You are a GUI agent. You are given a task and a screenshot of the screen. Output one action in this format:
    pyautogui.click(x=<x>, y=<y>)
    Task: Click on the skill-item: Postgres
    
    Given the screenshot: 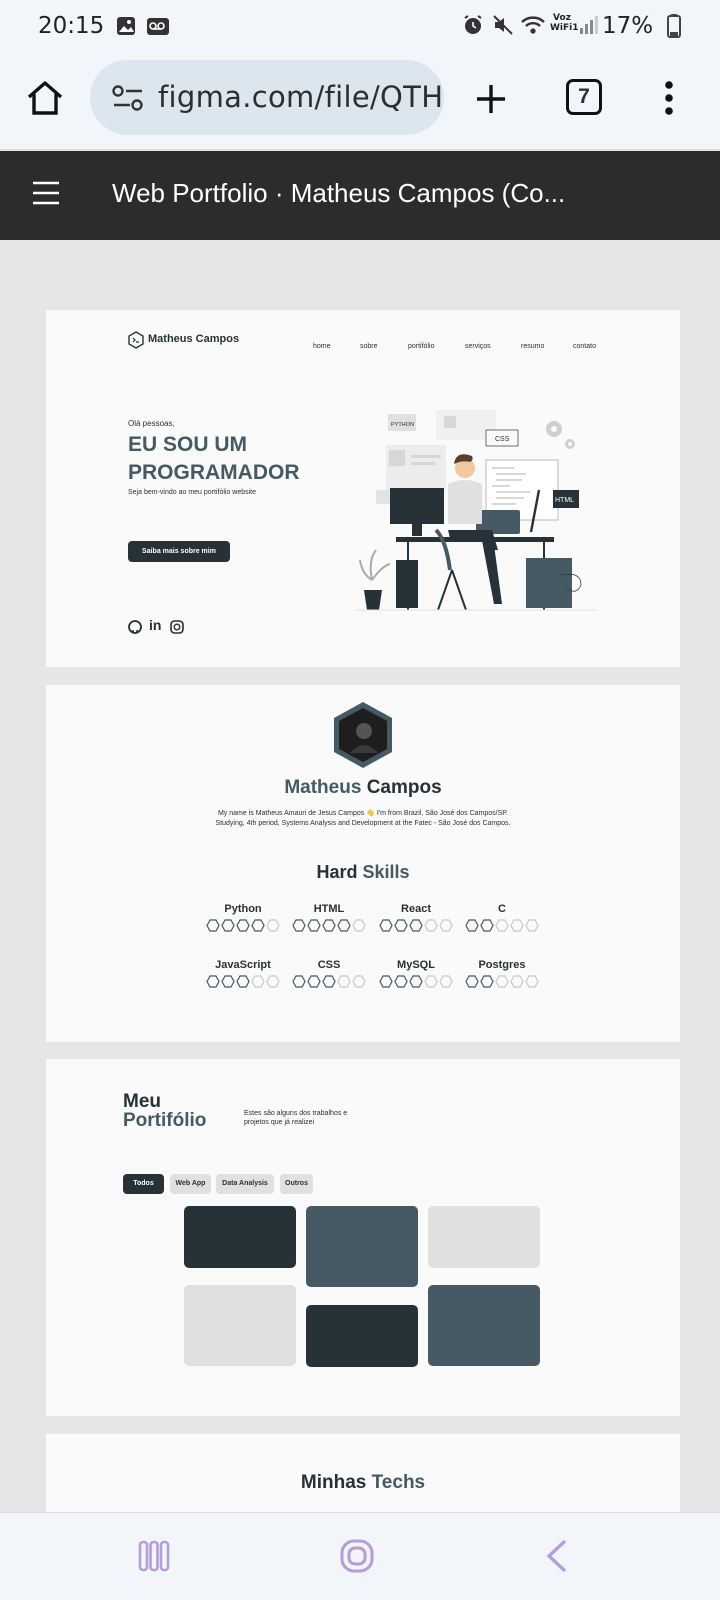 What is the action you would take?
    pyautogui.click(x=502, y=973)
    